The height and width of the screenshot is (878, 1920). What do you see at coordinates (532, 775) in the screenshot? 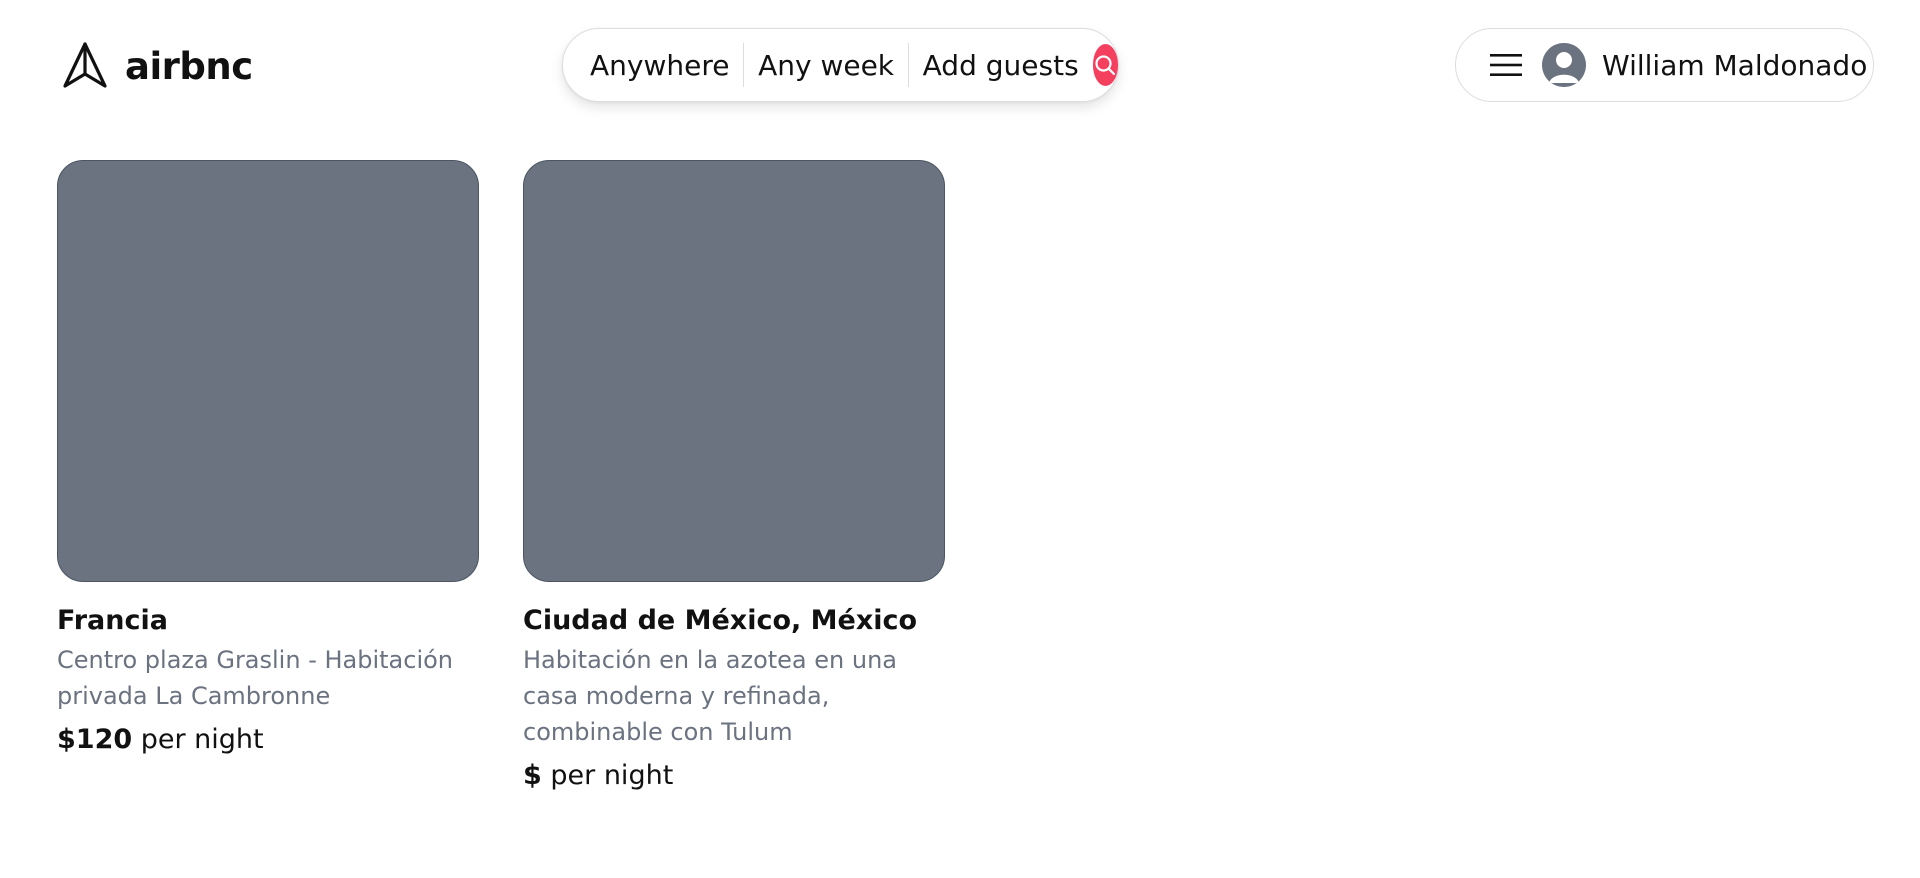
I see `listing-price-amount: $` at bounding box center [532, 775].